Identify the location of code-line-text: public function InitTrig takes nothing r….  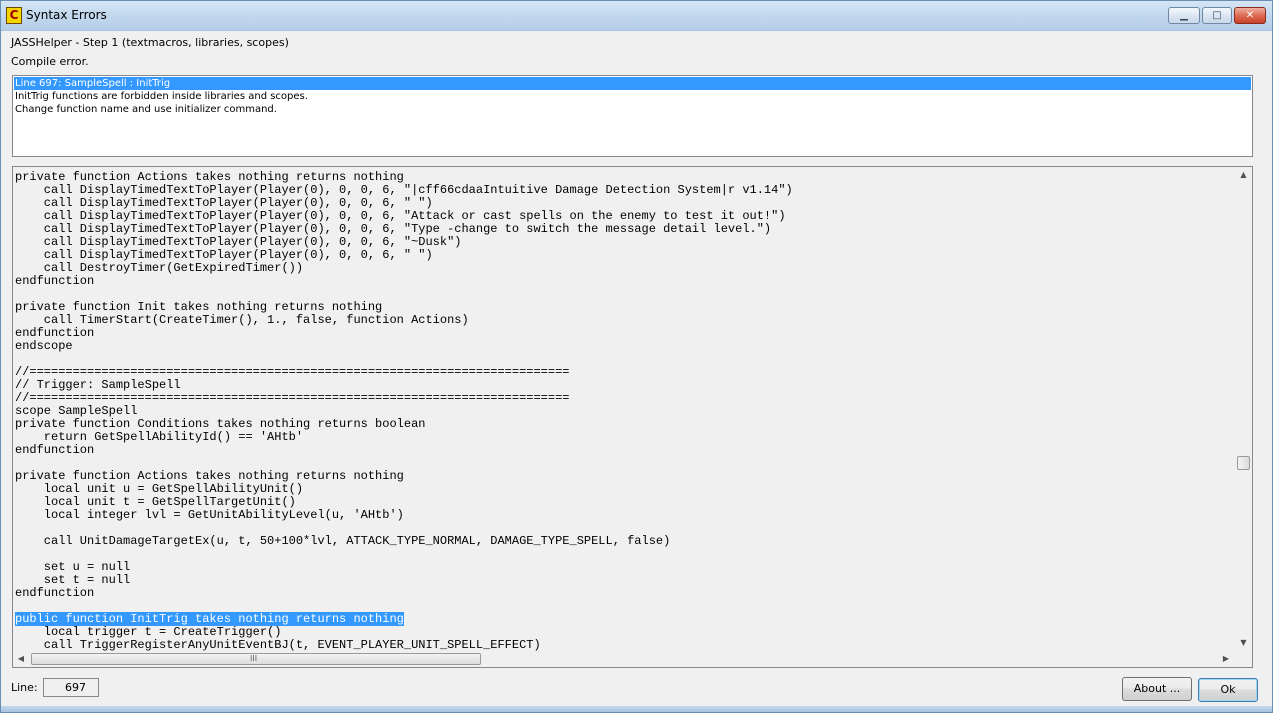
(209, 619).